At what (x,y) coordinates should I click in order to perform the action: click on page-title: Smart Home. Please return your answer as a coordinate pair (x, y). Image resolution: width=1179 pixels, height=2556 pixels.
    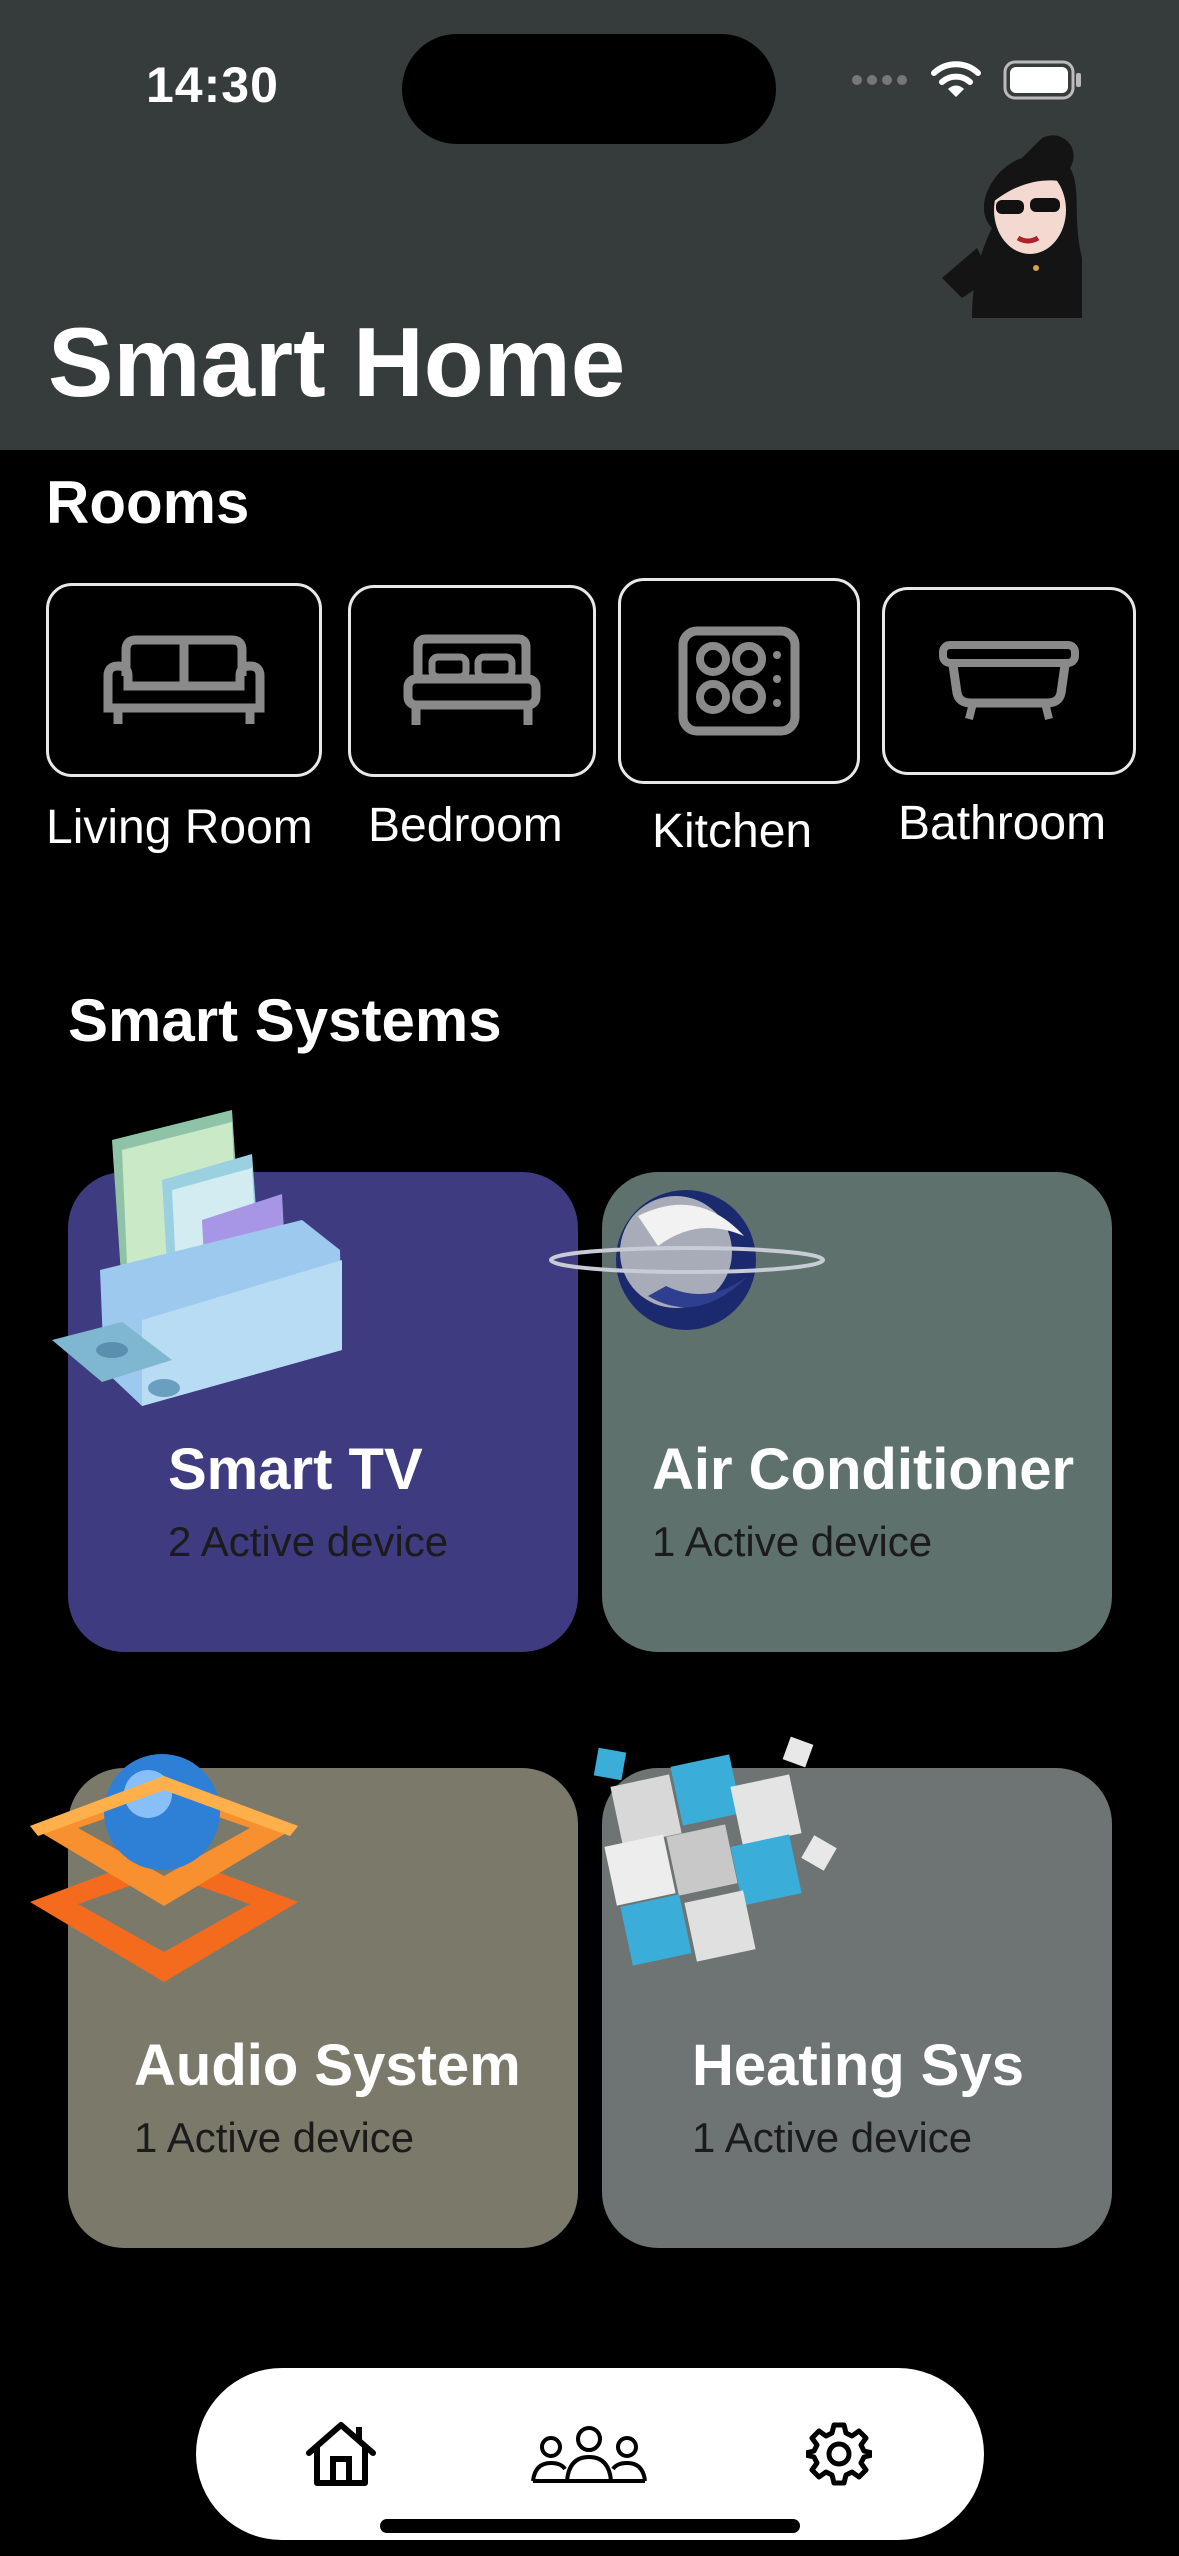
    Looking at the image, I should click on (337, 362).